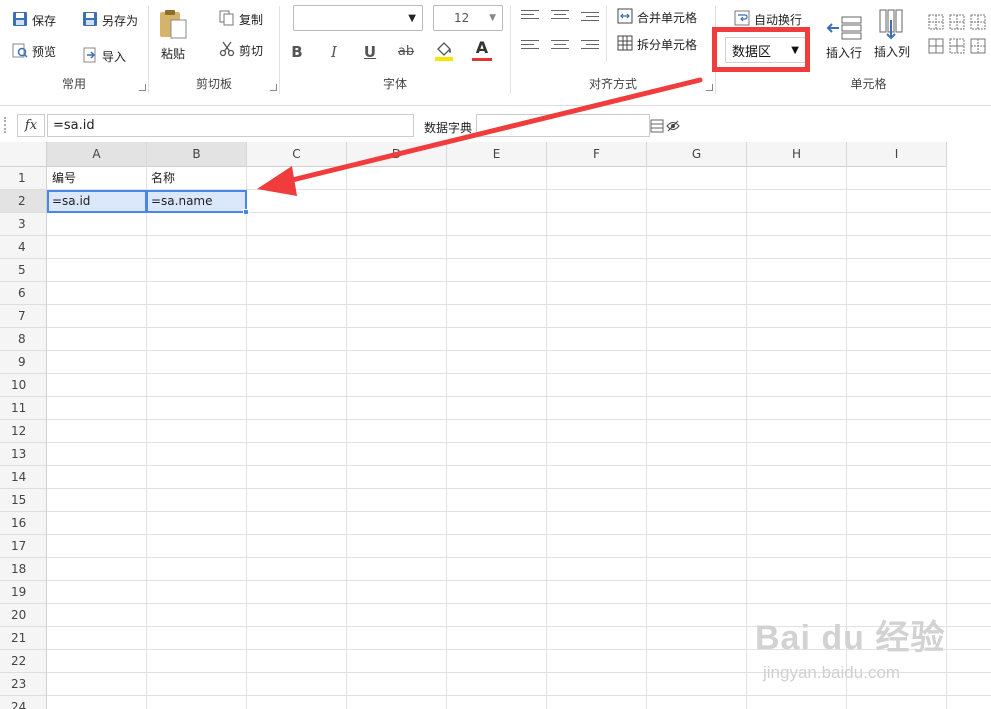 The height and width of the screenshot is (709, 991). Describe the element at coordinates (497, 154) in the screenshot. I see `column-header-e: E` at that location.